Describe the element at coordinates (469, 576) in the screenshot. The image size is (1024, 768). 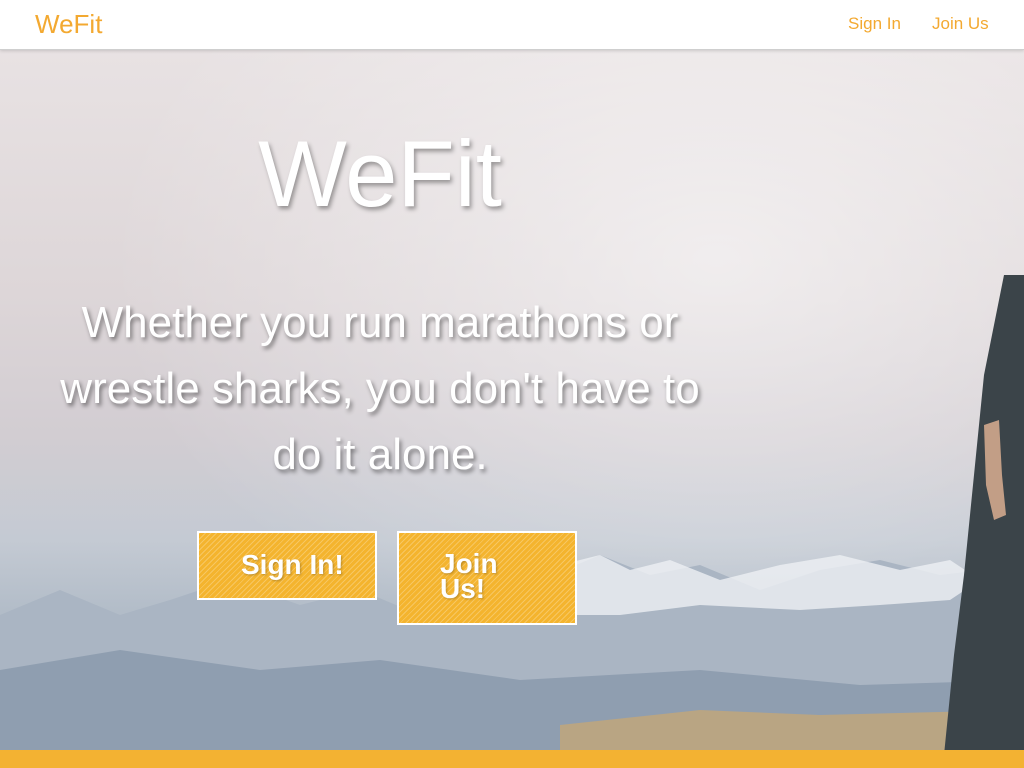
I see `join-us-button-label: Join Us!` at that location.